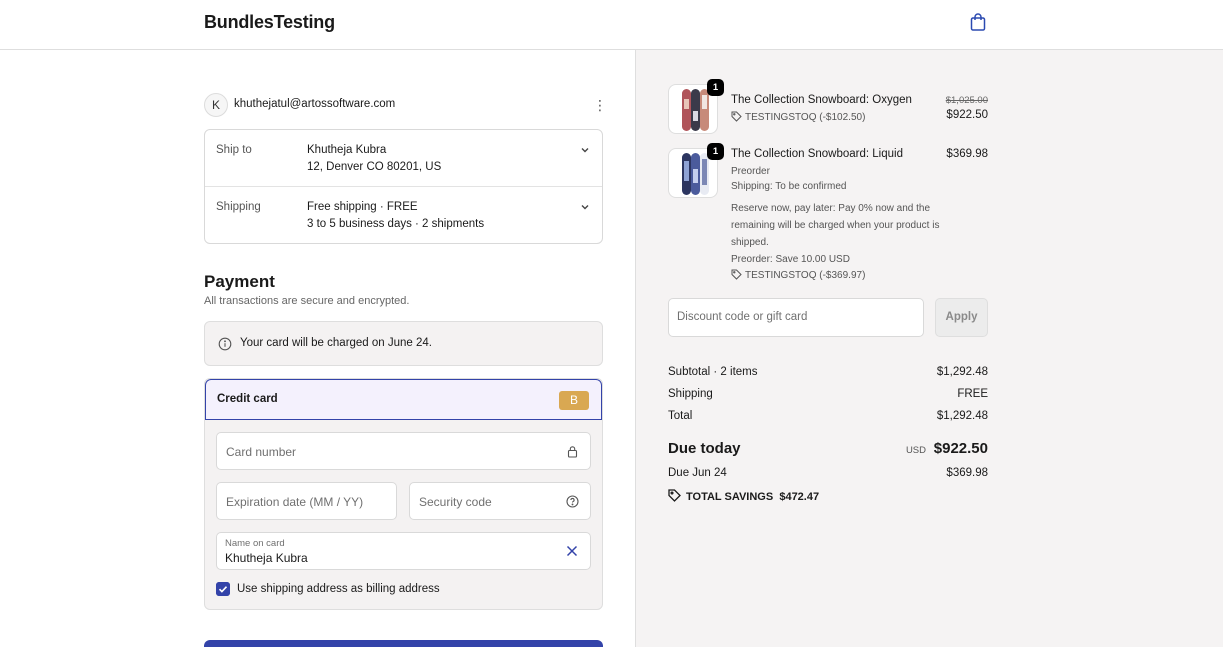 The image size is (1223, 647). What do you see at coordinates (500, 501) in the screenshot?
I see `security-code-input: Security code` at bounding box center [500, 501].